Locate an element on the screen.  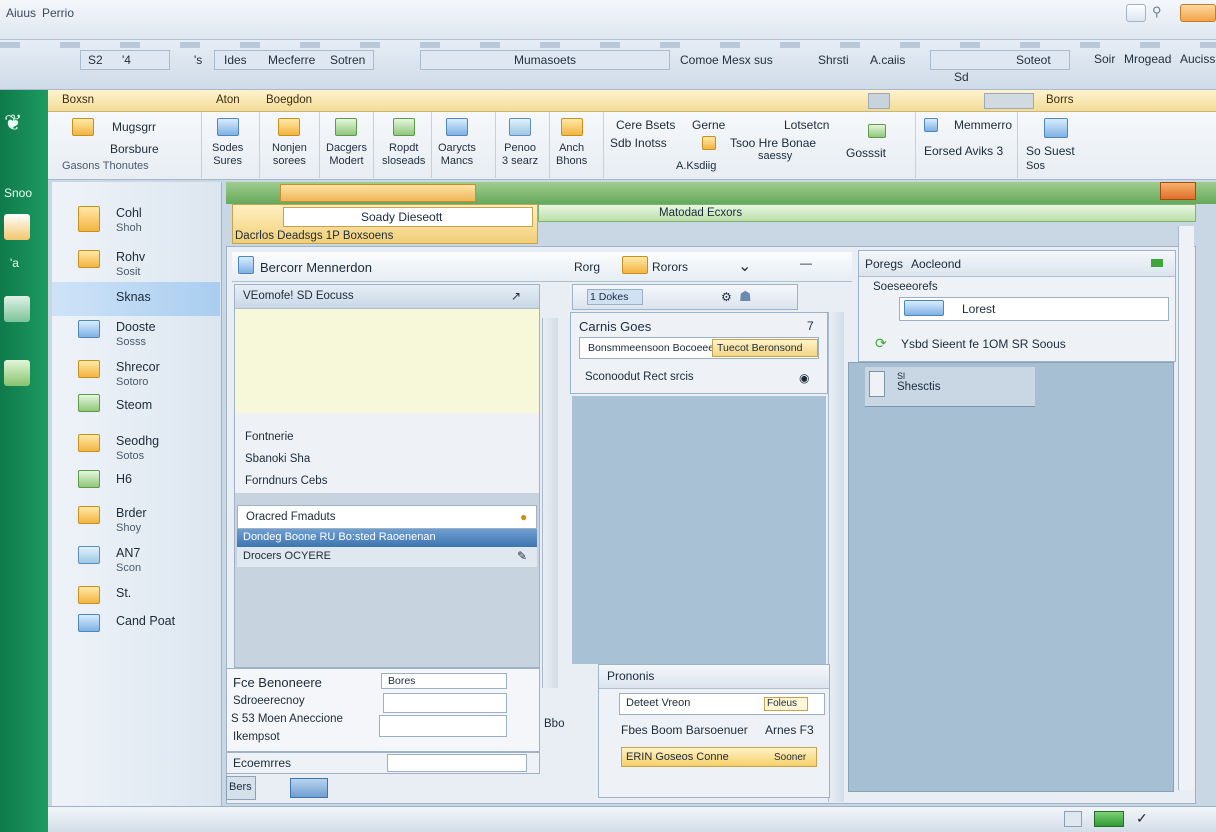
nav-item-selected: Sknas is located at coordinates (136, 299).